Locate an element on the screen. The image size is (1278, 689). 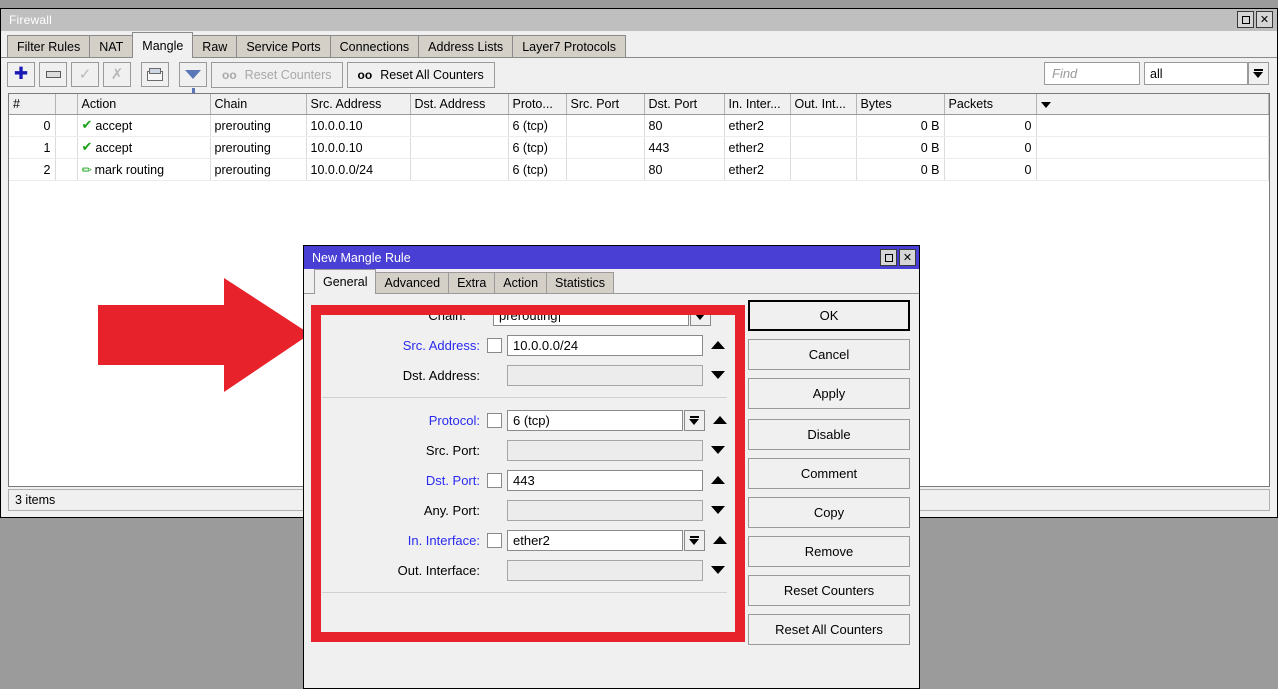
src-port-input is located at coordinates (605, 450).